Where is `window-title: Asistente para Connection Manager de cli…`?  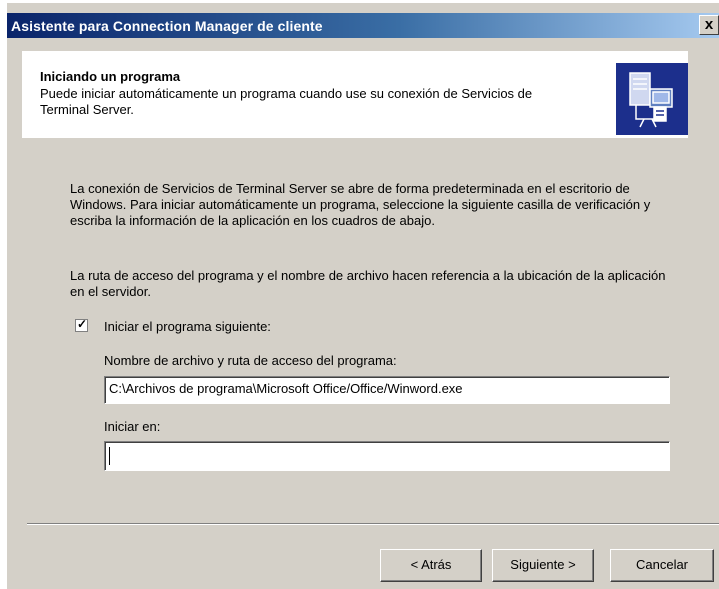 window-title: Asistente para Connection Manager de cli… is located at coordinates (167, 26).